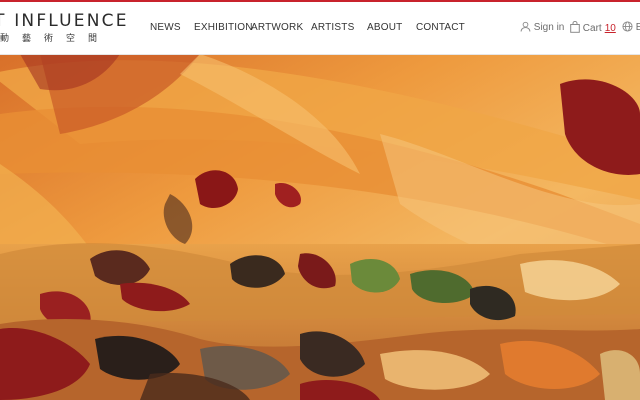 This screenshot has height=400, width=640. What do you see at coordinates (610, 28) in the screenshot?
I see `cart-count-badge: 10` at bounding box center [610, 28].